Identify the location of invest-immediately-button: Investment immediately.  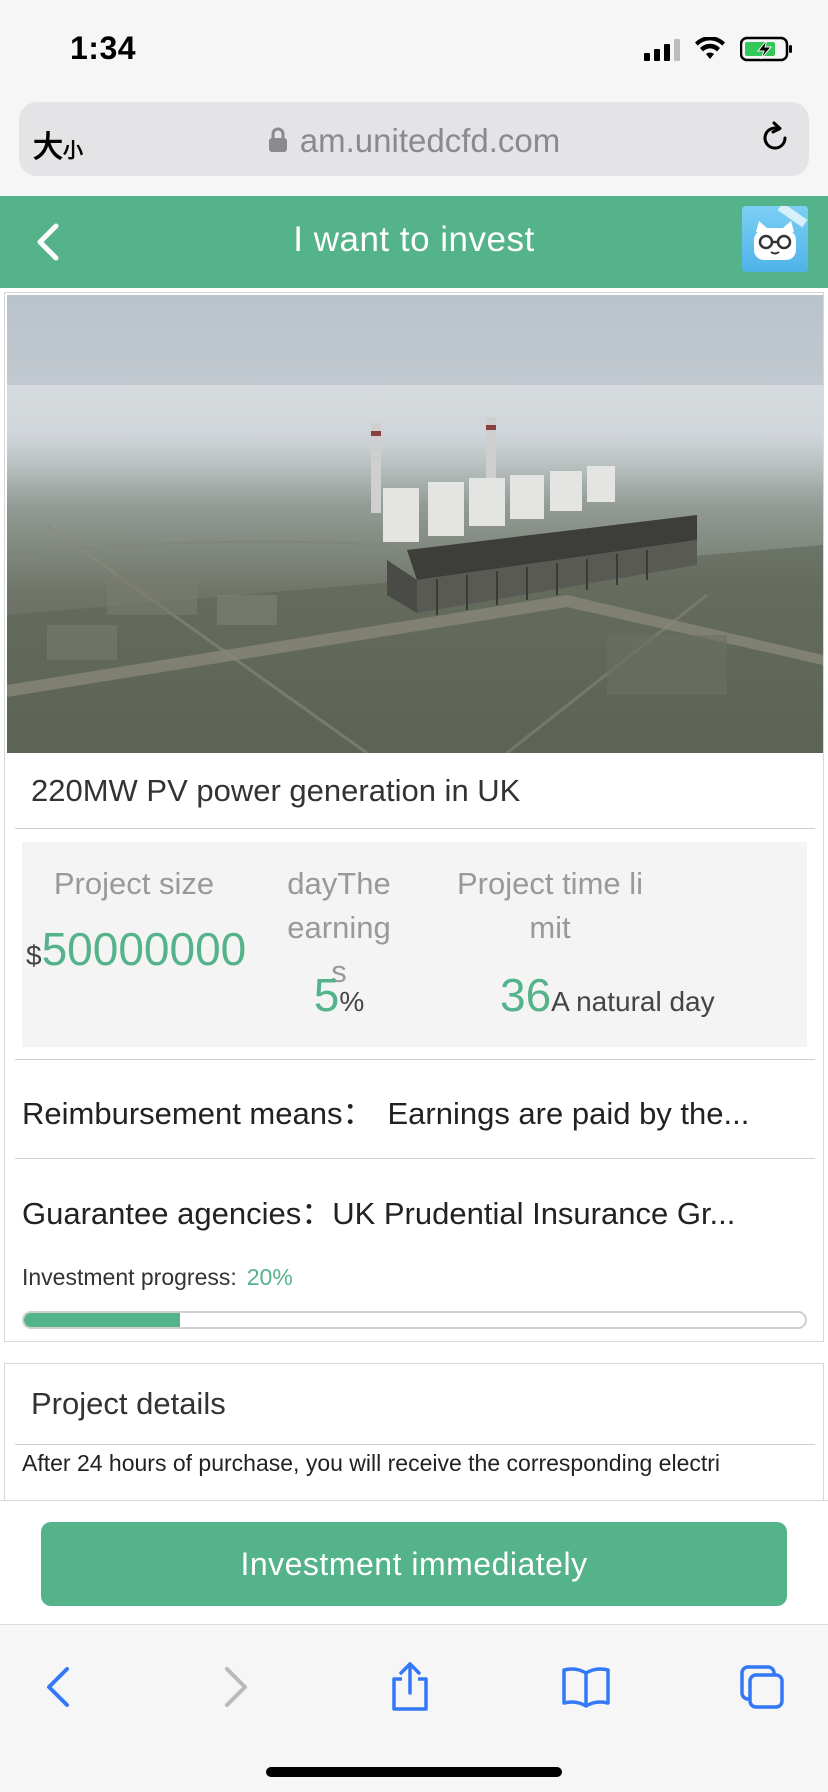
(414, 1564).